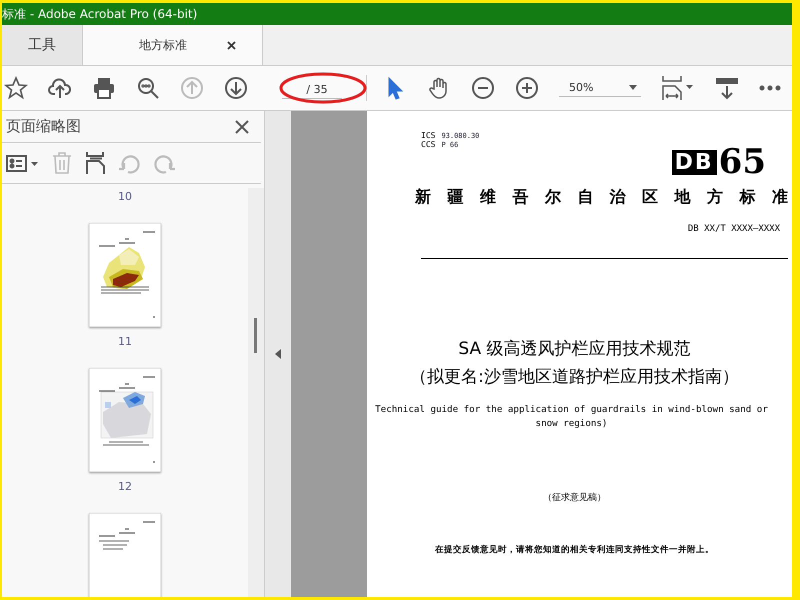 The height and width of the screenshot is (600, 800). I want to click on scrollbar-thumb, so click(255, 335).